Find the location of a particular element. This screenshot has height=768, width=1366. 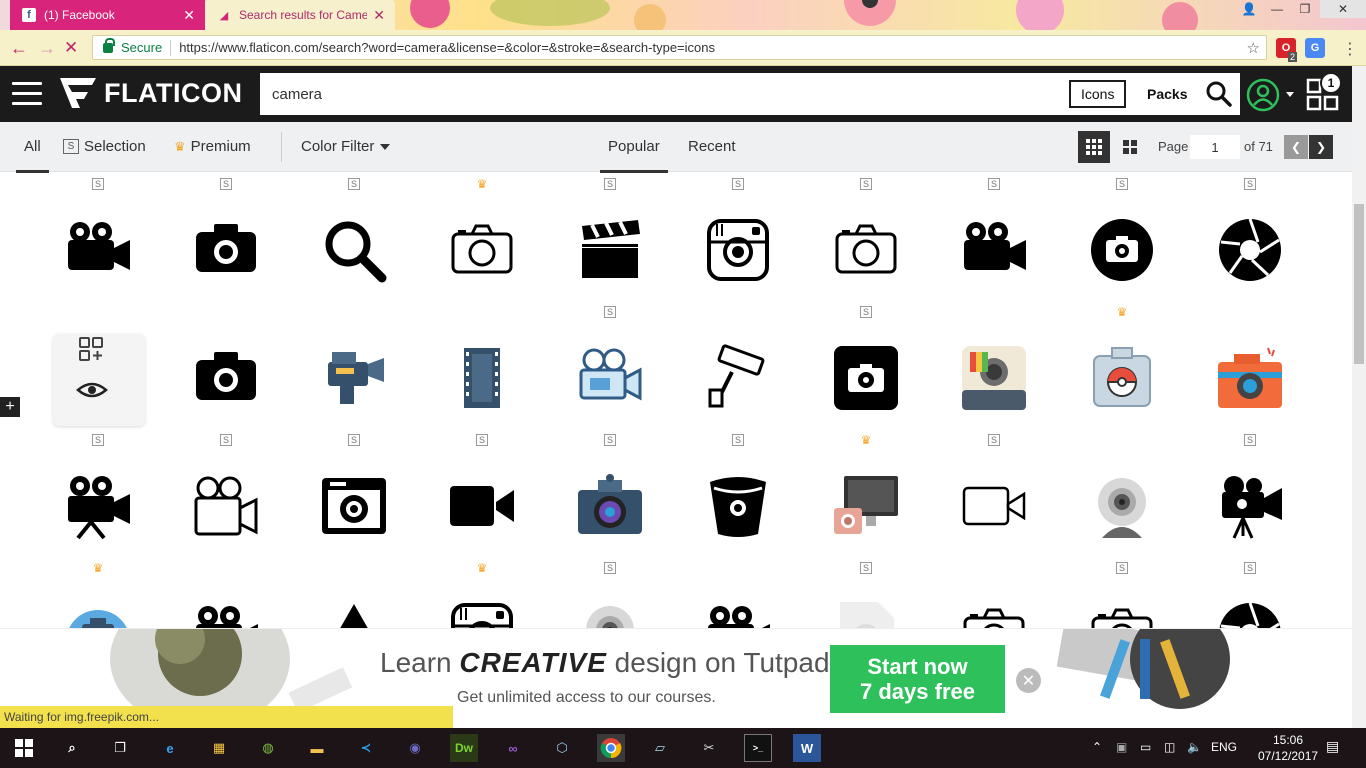

grid-small-view-icon is located at coordinates (1094, 147).